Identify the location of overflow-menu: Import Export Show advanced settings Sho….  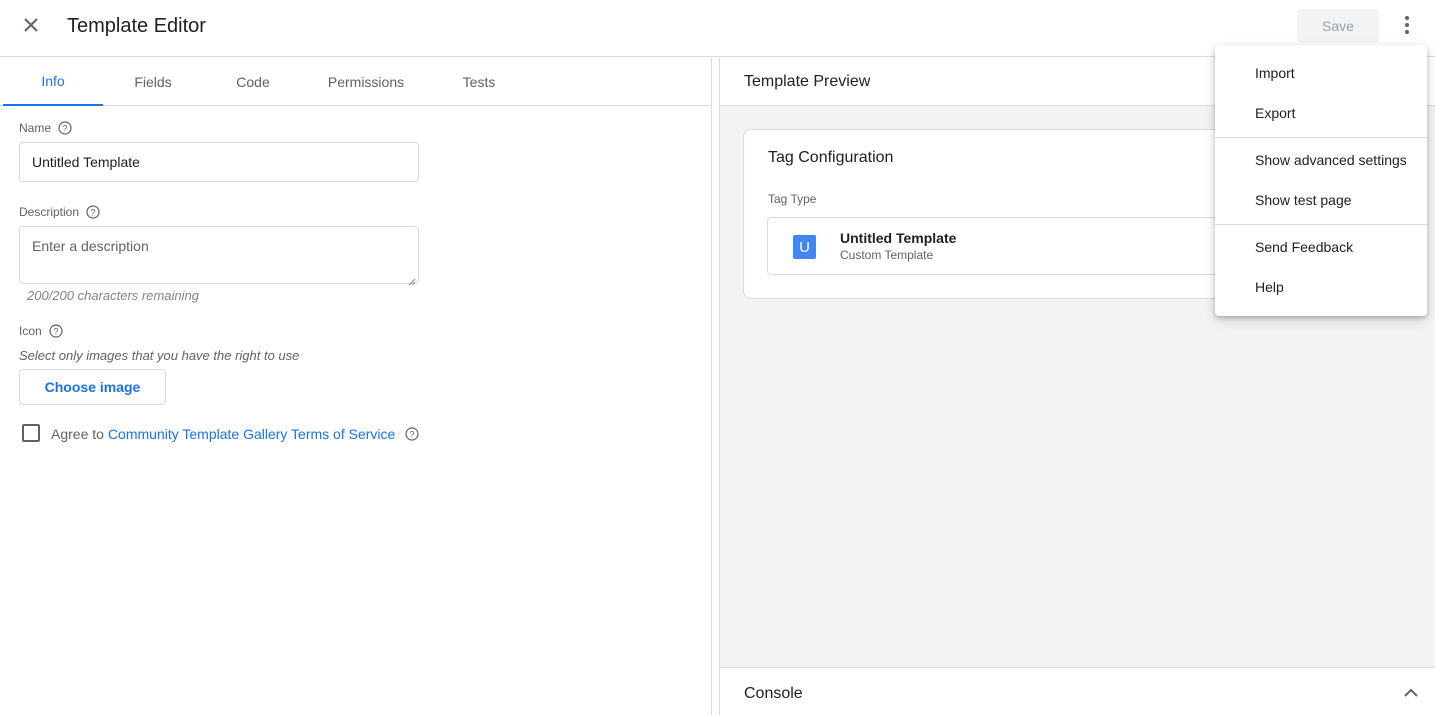
(1321, 180).